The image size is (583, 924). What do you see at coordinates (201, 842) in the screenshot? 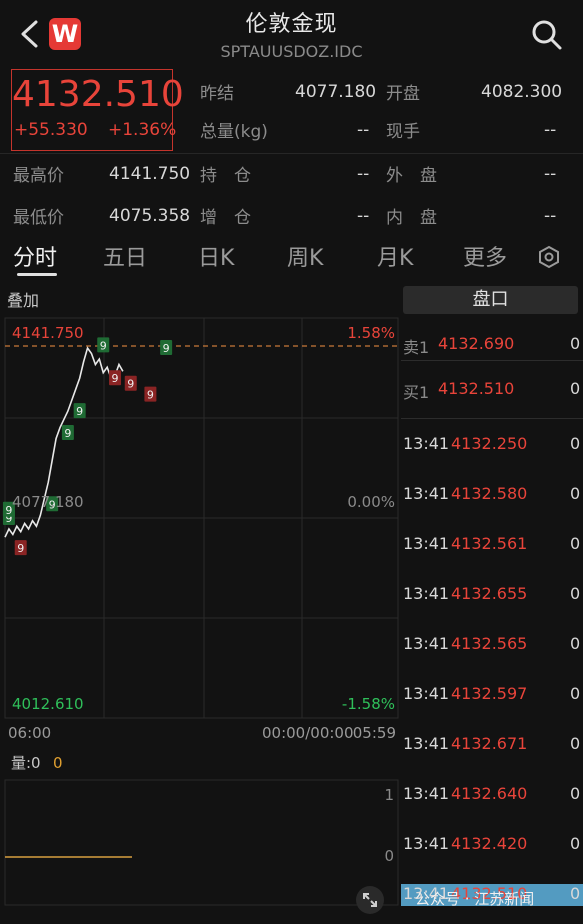
I see `volume-frame` at bounding box center [201, 842].